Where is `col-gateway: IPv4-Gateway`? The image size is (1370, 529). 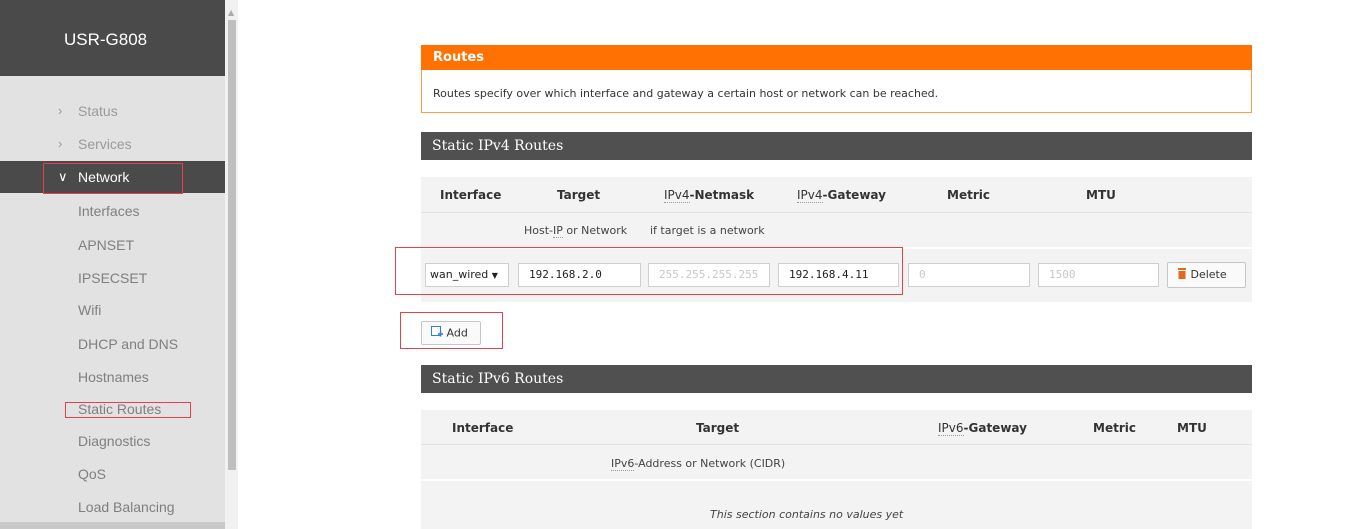
col-gateway: IPv4-Gateway is located at coordinates (841, 195).